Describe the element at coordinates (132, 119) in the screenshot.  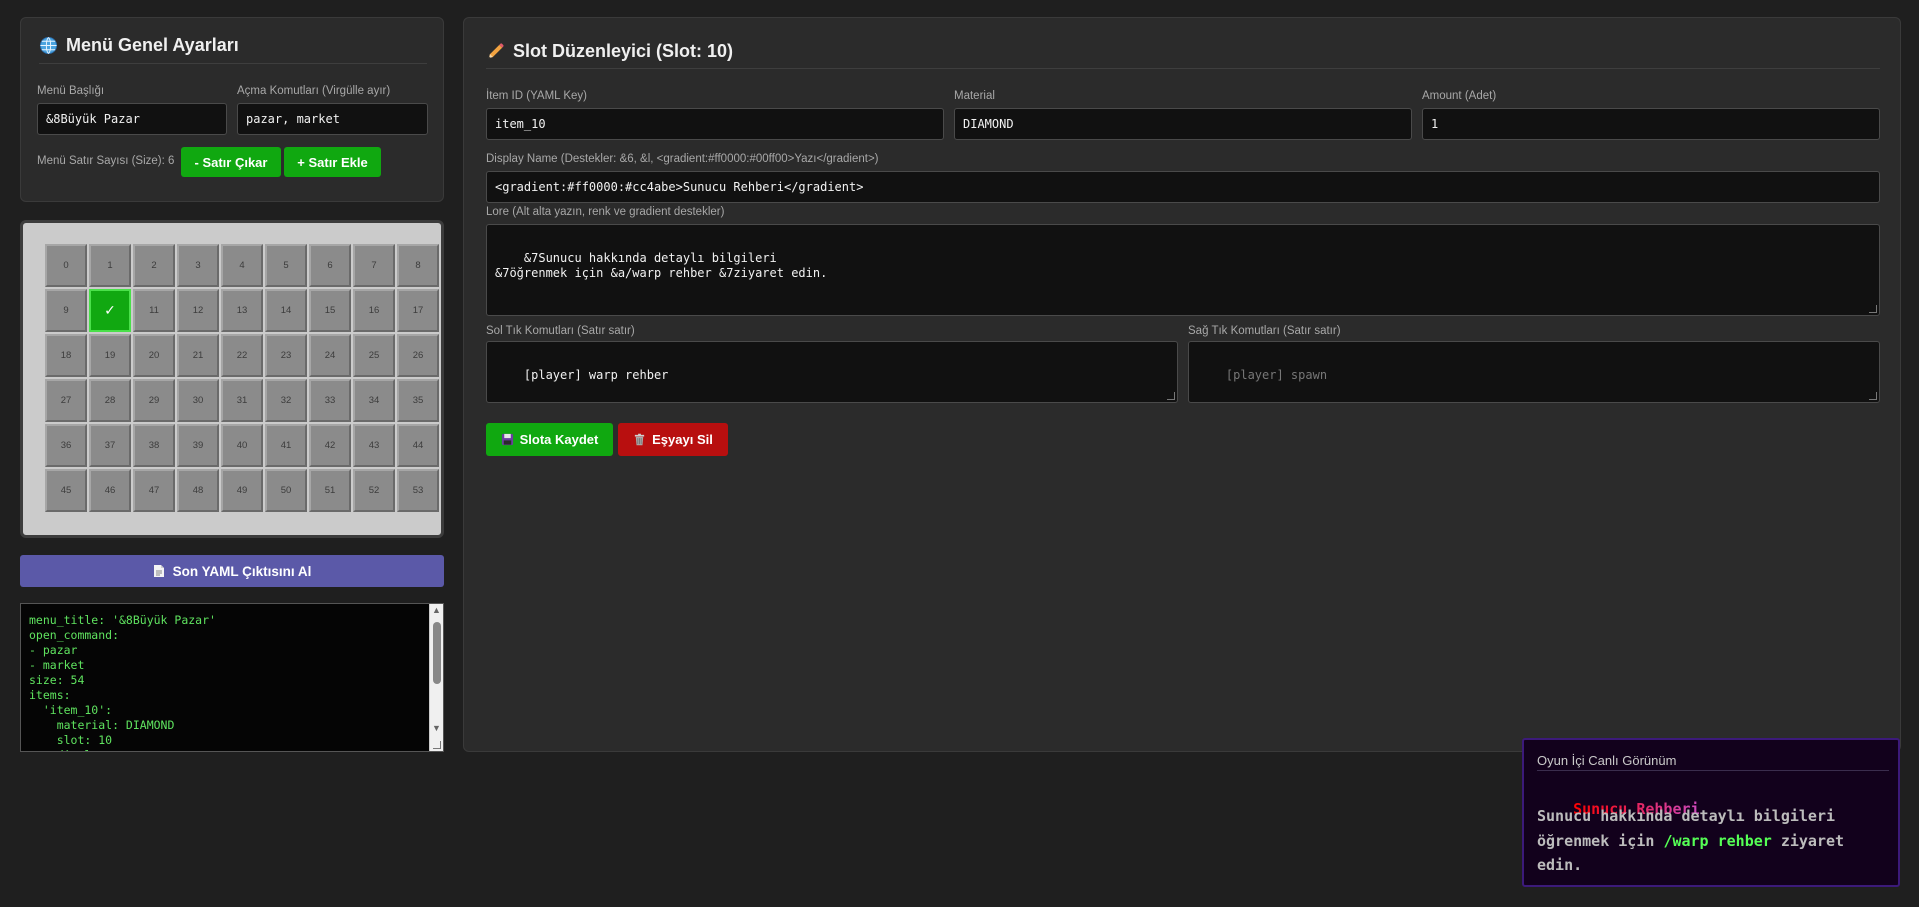
I see `menu-title-input: &8Büyük Pazar` at that location.